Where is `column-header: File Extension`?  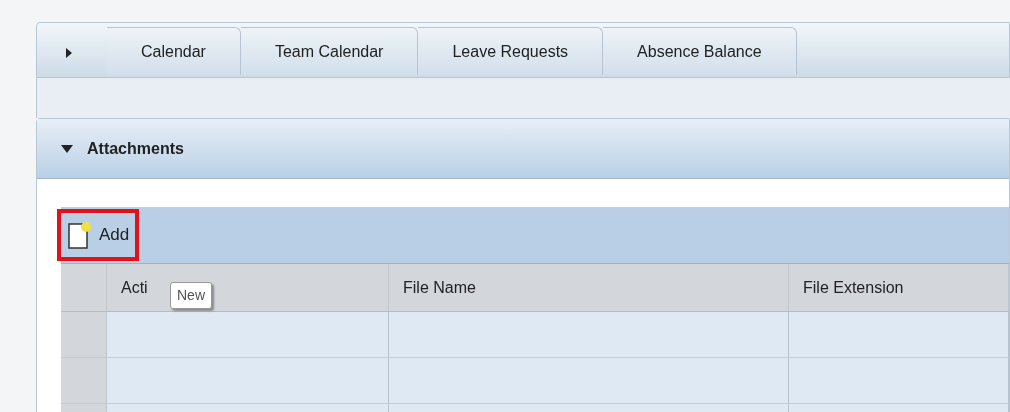
column-header: File Extension is located at coordinates (853, 287).